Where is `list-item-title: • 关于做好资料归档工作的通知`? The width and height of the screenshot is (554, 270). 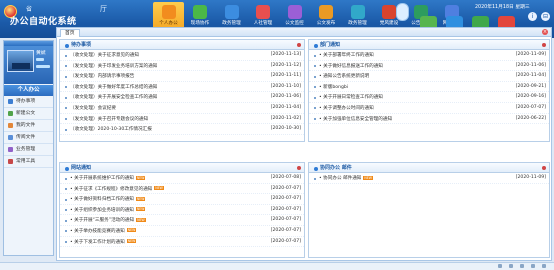
list-item-title: • 关于做好资料归档工作的通知 is located at coordinates (102, 199).